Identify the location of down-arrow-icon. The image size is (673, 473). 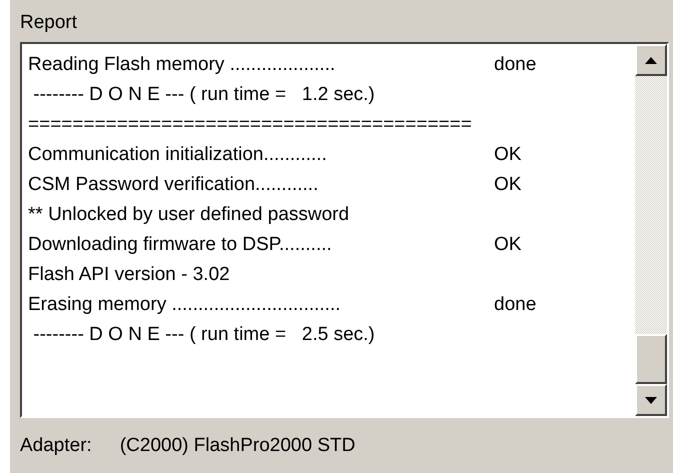
(651, 400).